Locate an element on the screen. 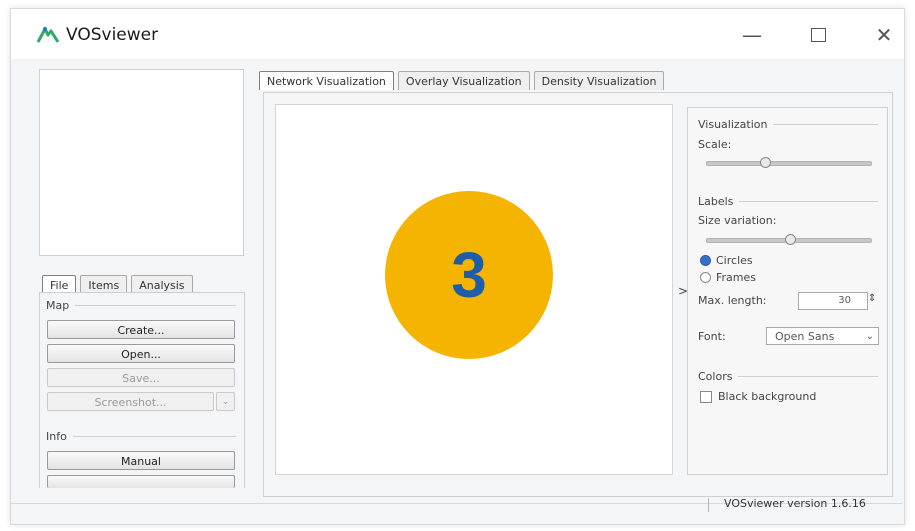 The height and width of the screenshot is (531, 915). tab-overlay-visualization: Overlay Visualization is located at coordinates (463, 80).